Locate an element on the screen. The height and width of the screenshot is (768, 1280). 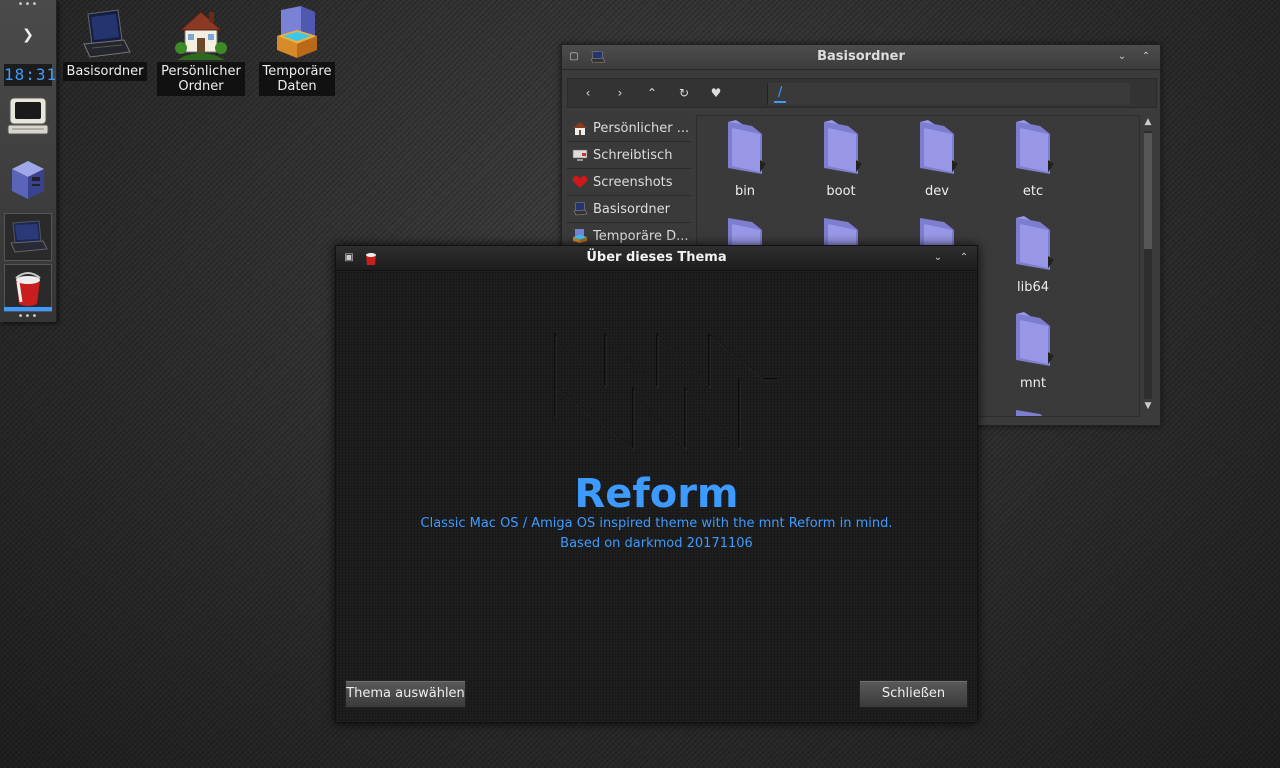
forward-button: › is located at coordinates (620, 93).